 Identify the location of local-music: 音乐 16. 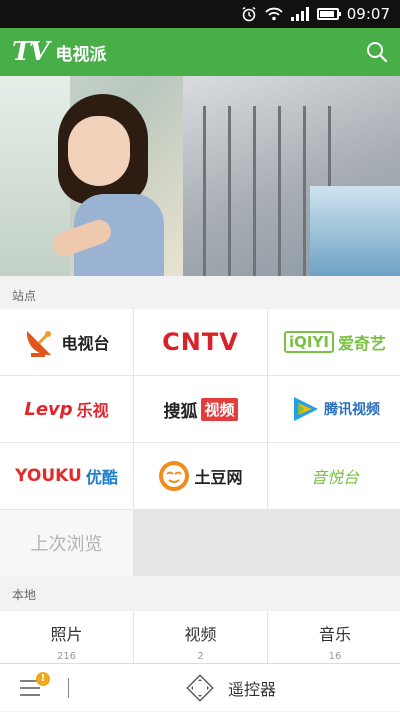
(334, 637).